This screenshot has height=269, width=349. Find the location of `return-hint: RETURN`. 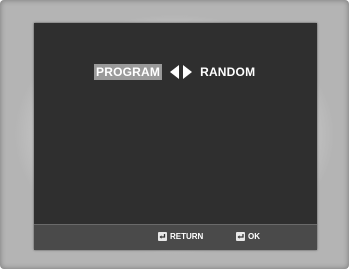

return-hint: RETURN is located at coordinates (180, 236).